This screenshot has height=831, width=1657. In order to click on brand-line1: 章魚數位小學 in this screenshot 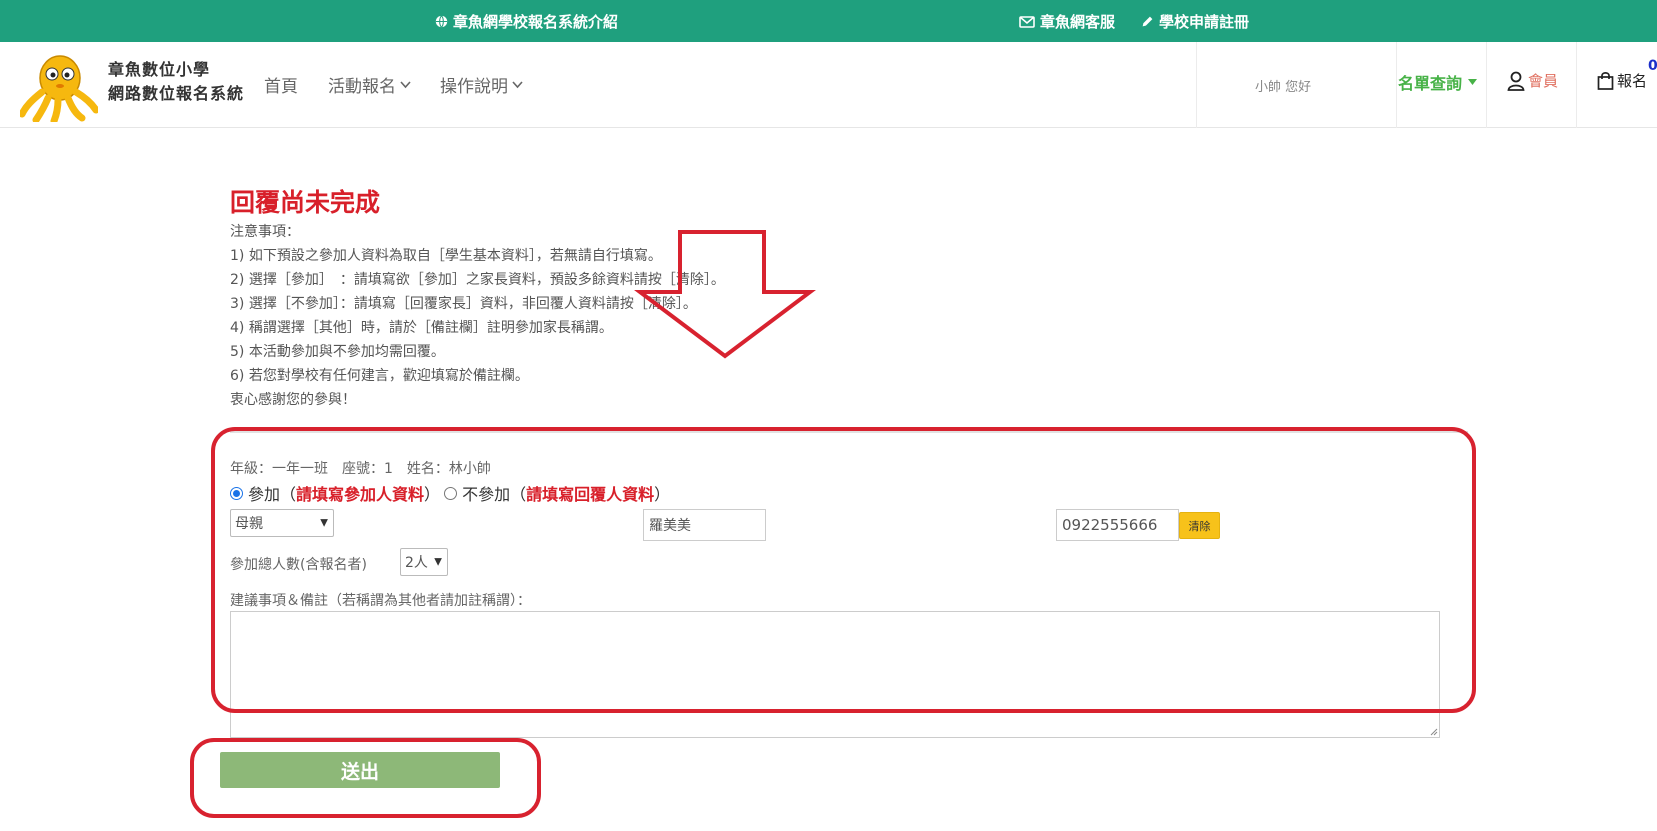, I will do `click(159, 69)`.